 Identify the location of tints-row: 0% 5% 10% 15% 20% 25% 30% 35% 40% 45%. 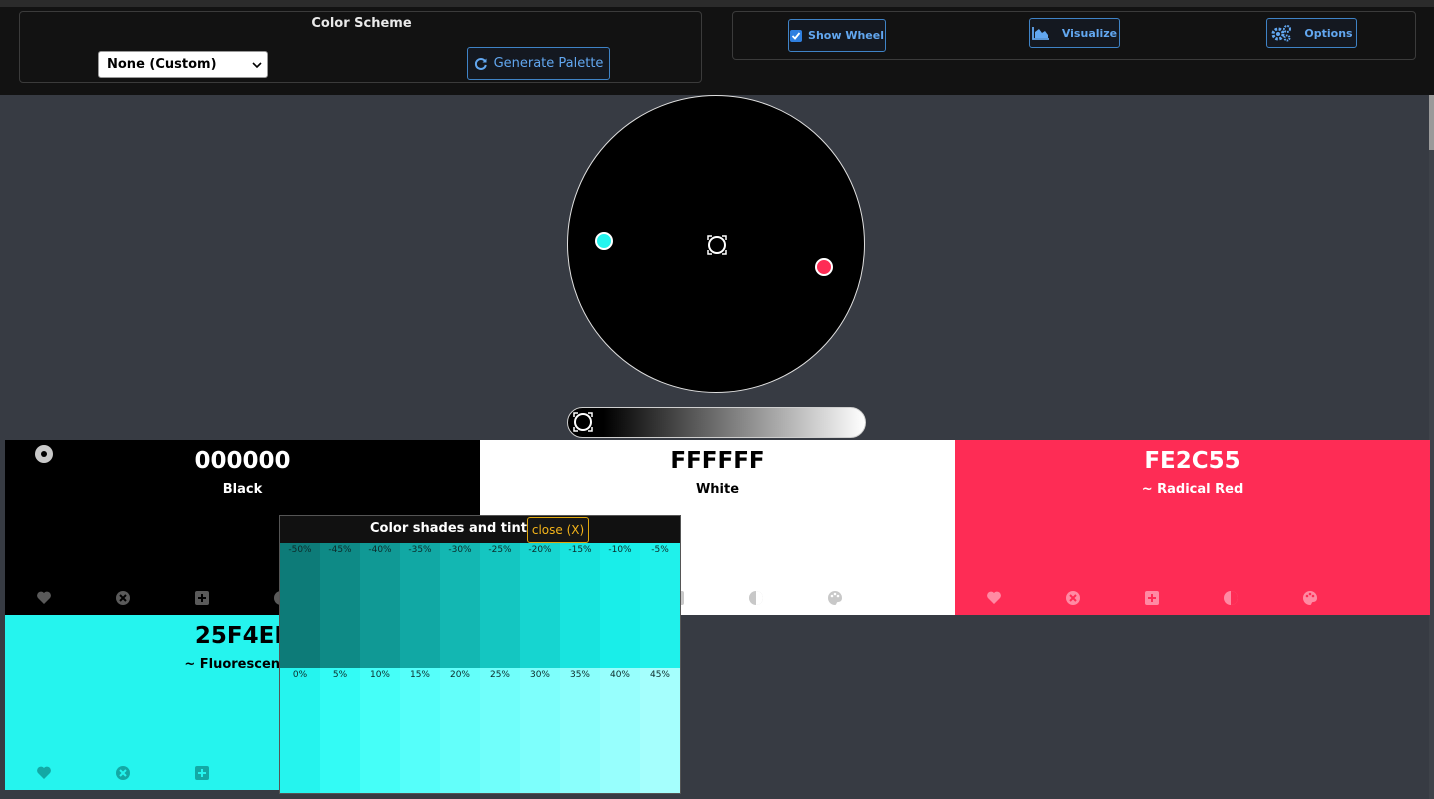
(480, 730).